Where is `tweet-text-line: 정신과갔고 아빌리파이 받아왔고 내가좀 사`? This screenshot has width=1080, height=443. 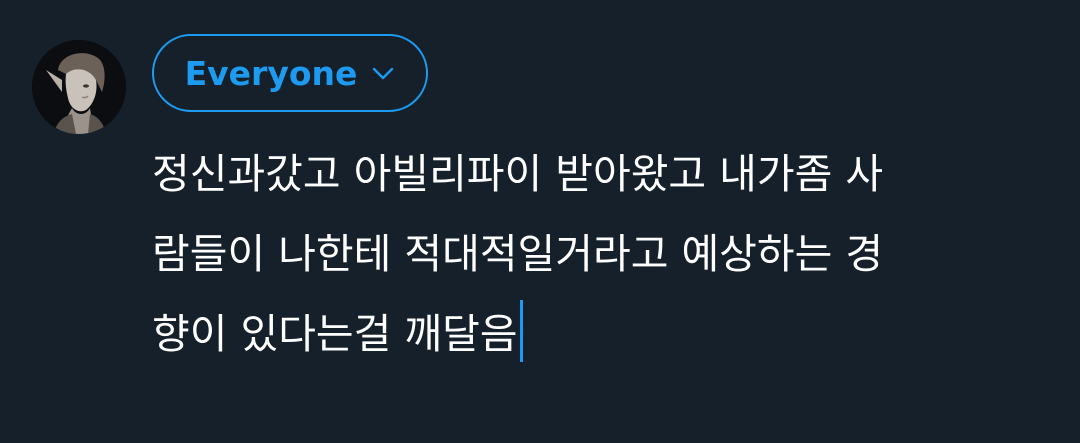
tweet-text-line: 정신과갔고 아빌리파이 받아왔고 내가좀 사 is located at coordinates (518, 174).